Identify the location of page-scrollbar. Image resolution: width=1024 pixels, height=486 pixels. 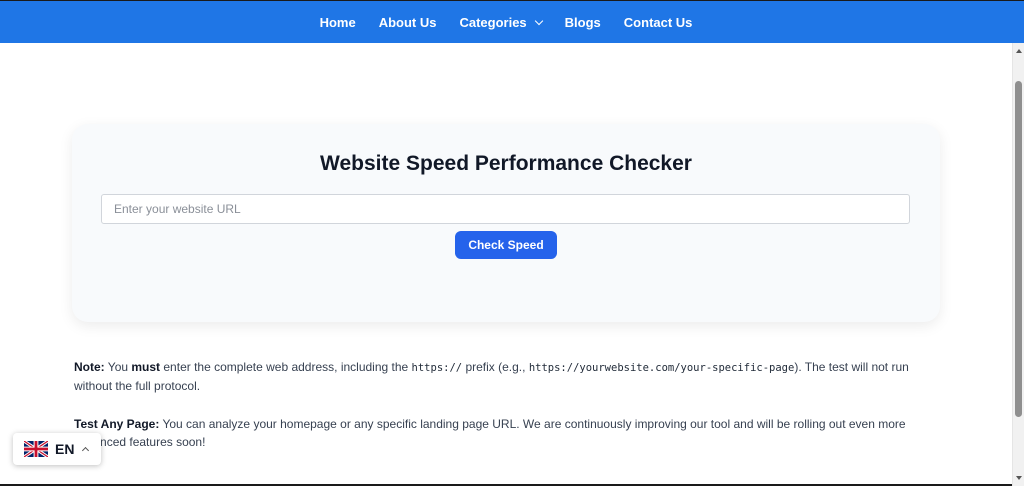
(1018, 264).